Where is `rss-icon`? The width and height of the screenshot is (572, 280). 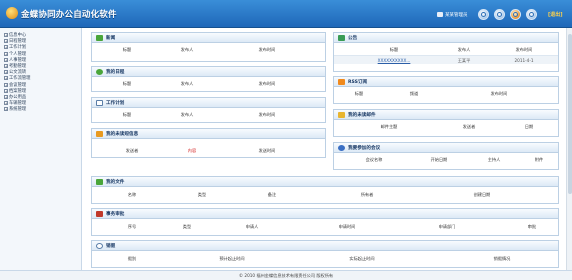
rss-icon is located at coordinates (341, 82).